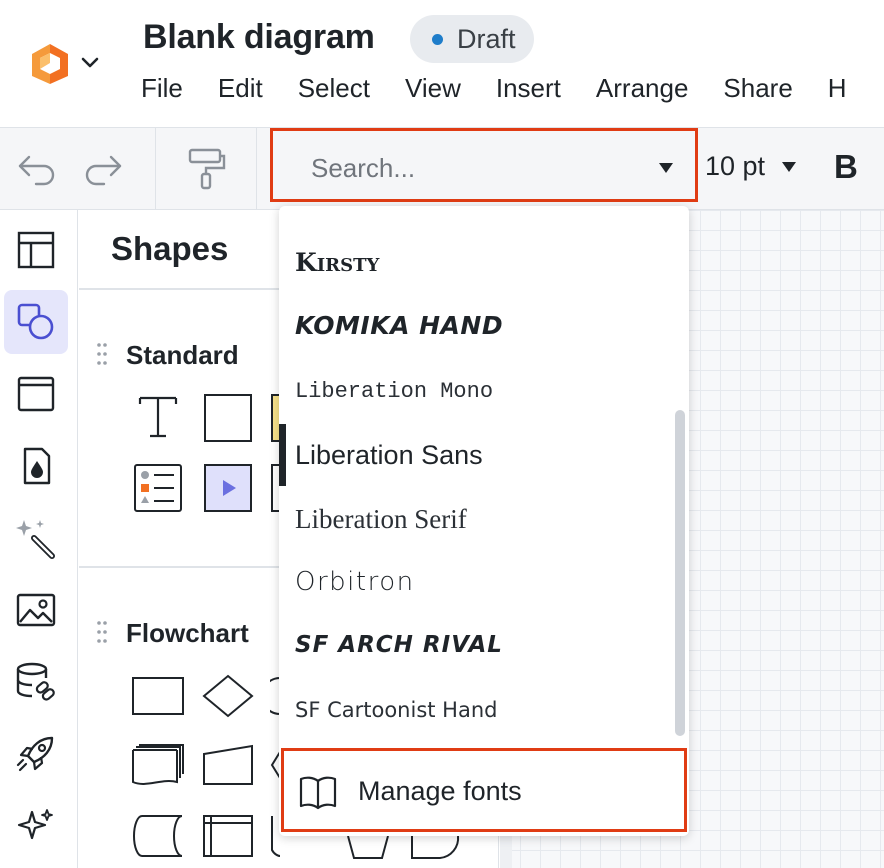 The image size is (884, 868). I want to click on delay-shape-partial-icon, so click(436, 847).